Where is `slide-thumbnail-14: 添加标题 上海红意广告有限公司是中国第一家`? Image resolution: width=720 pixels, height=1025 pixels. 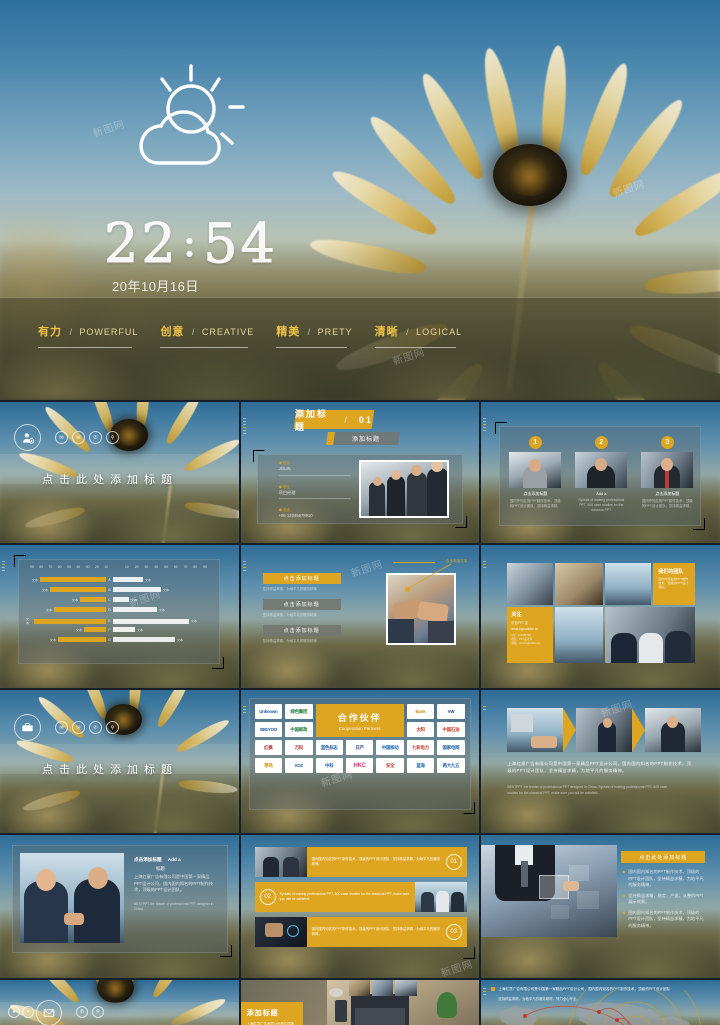 slide-thumbnail-14: 添加标题 上海红意广告有限公司是中国第一家 is located at coordinates (360, 1002).